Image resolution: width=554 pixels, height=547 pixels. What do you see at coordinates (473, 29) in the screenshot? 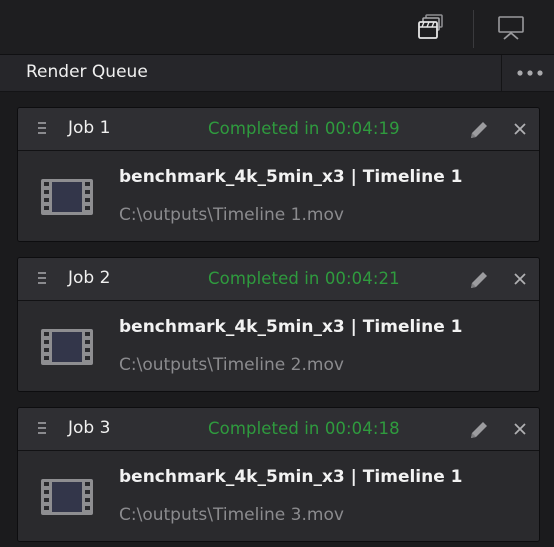
I see `toolbar-divider` at bounding box center [473, 29].